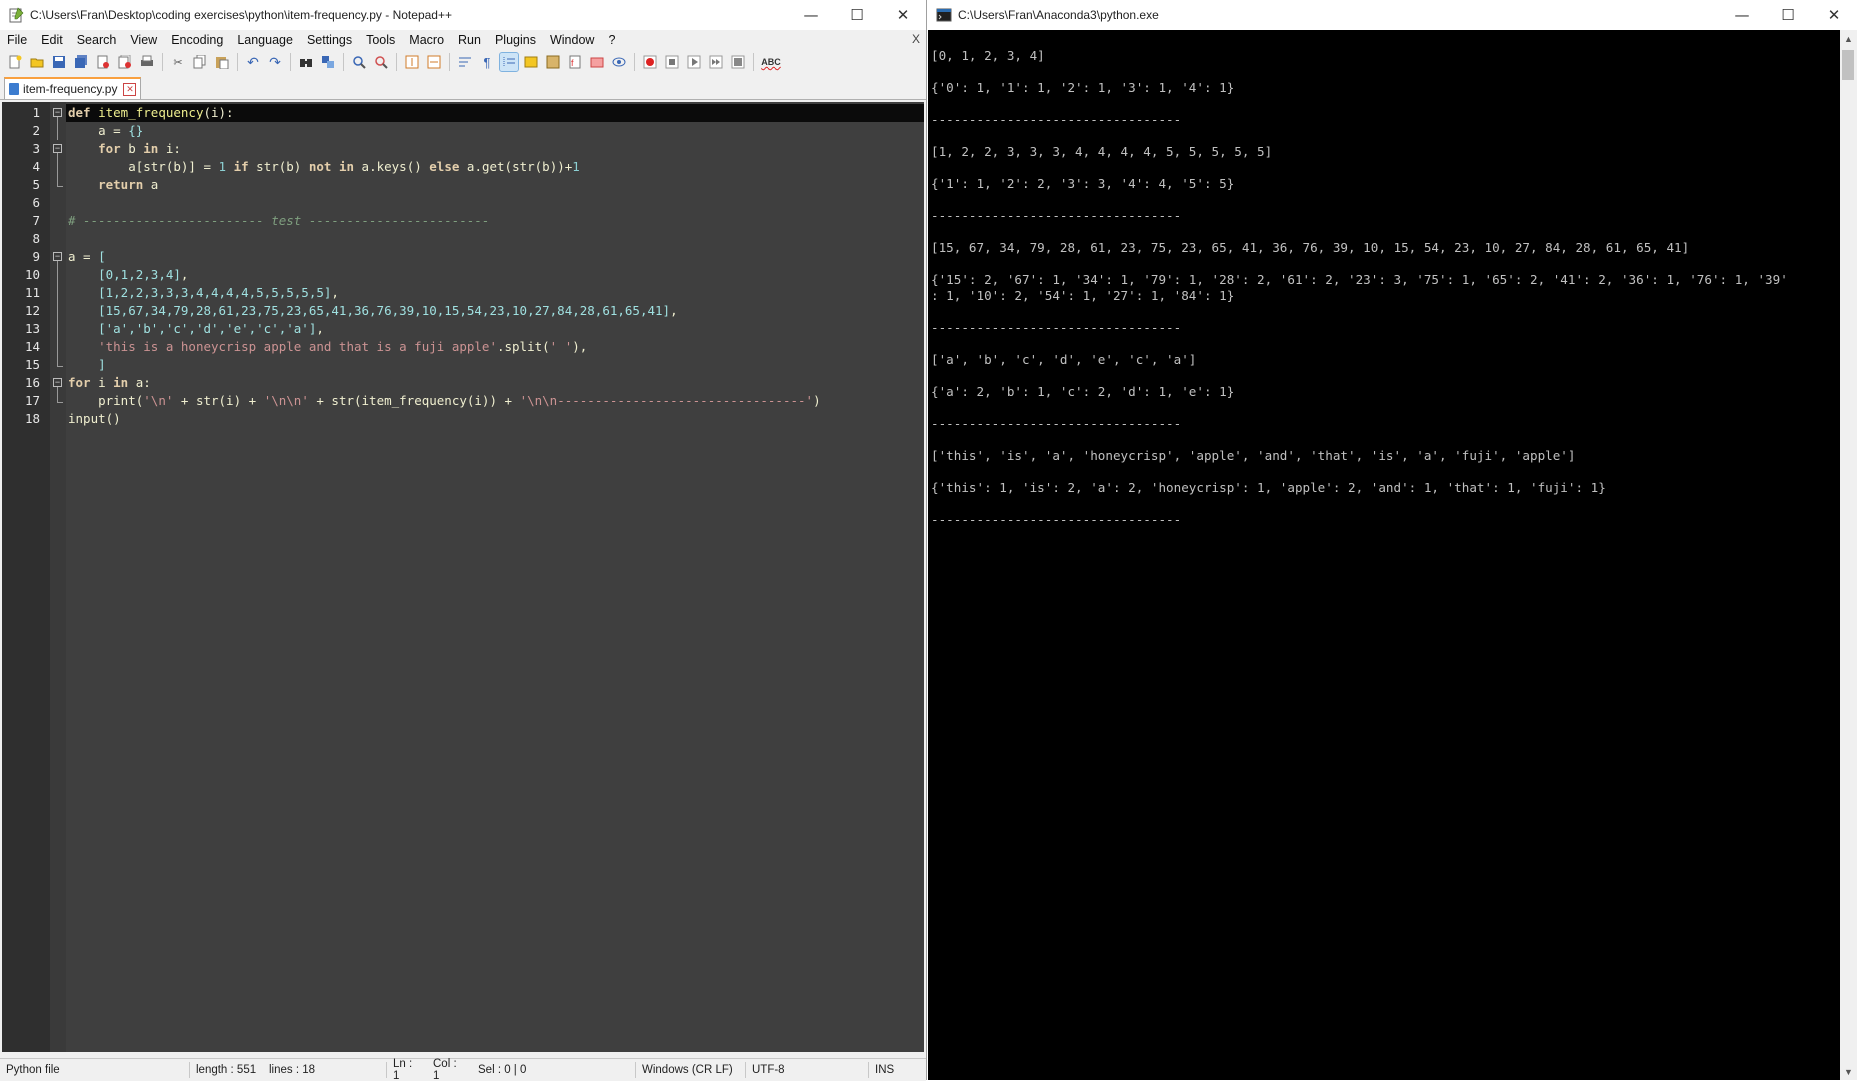  Describe the element at coordinates (811, 15) in the screenshot. I see `npp-minimize-button: —` at that location.